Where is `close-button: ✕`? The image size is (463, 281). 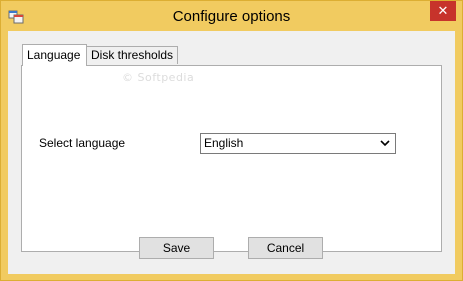 close-button: ✕ is located at coordinates (443, 11).